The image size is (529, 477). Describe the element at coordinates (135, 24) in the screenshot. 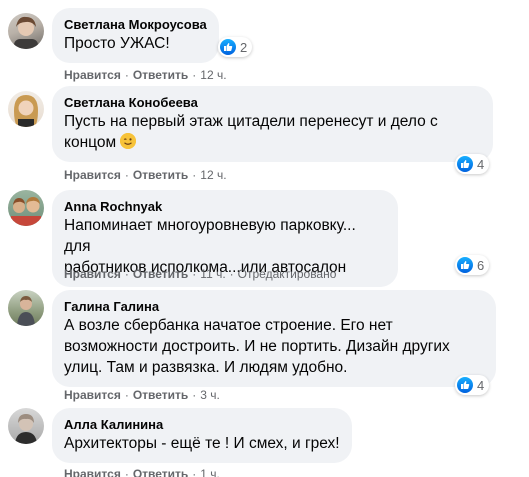

I see `comment-author: Светлана Мокроусова` at that location.